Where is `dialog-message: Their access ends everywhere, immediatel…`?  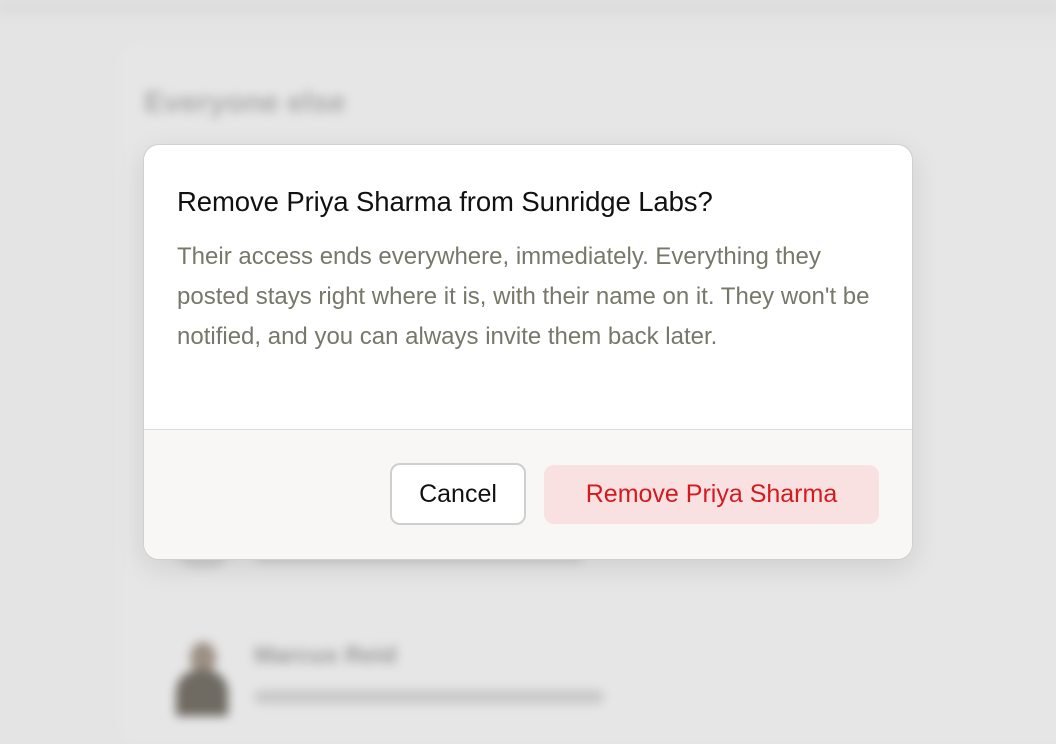
dialog-message: Their access ends everywhere, immediatel… is located at coordinates (523, 296).